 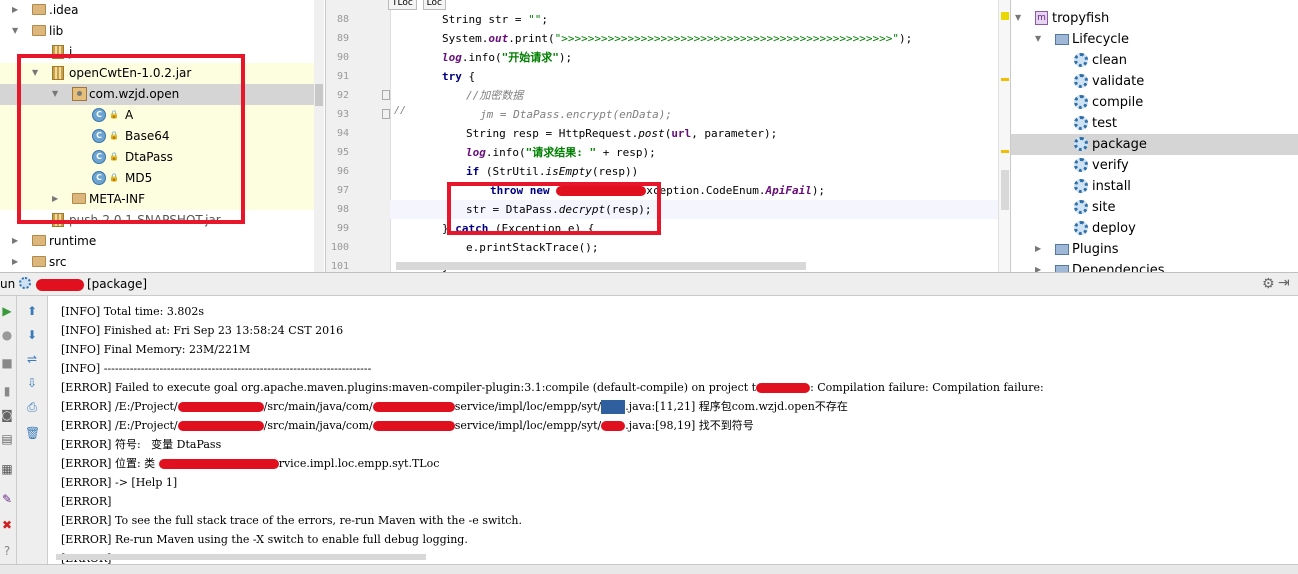 I want to click on horizontal-scrollbar, so click(x=601, y=266).